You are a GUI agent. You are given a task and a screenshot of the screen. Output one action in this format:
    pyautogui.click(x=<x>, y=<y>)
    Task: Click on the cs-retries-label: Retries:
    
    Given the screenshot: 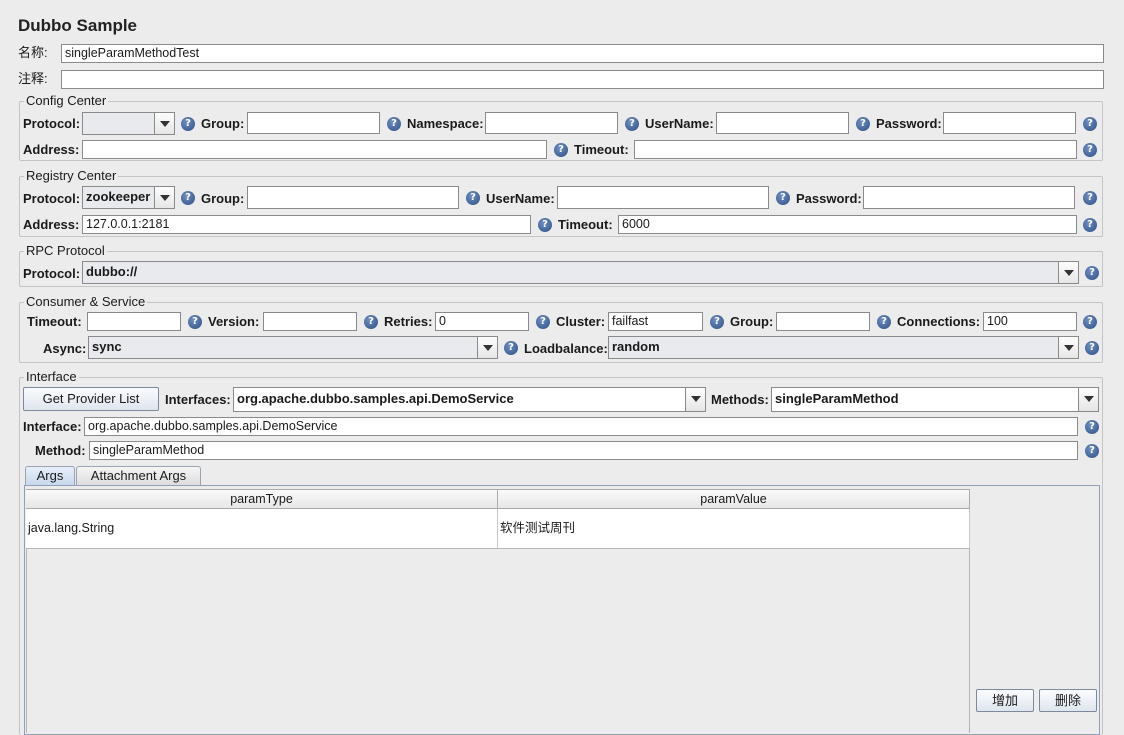 What is the action you would take?
    pyautogui.click(x=408, y=321)
    